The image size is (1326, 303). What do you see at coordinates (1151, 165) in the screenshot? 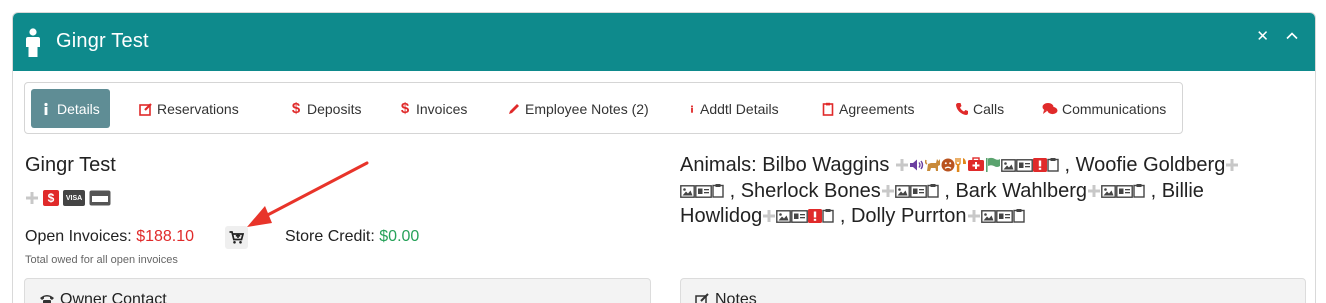
I see `animal-name: Woofie Goldberg` at bounding box center [1151, 165].